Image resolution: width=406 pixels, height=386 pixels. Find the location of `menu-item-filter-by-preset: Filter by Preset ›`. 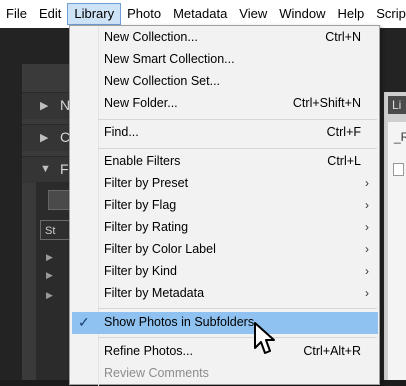

menu-item-filter-by-preset: Filter by Preset › is located at coordinates (224, 184).